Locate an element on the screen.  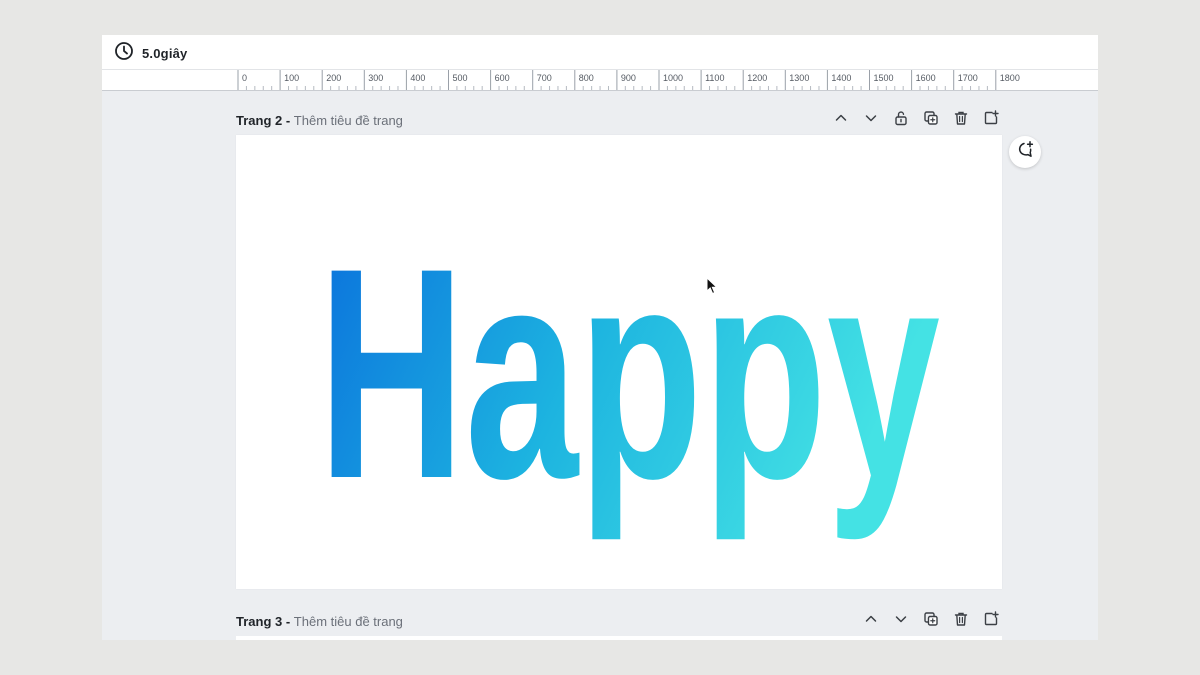
page-number-3: Trang 3 - is located at coordinates (265, 621).